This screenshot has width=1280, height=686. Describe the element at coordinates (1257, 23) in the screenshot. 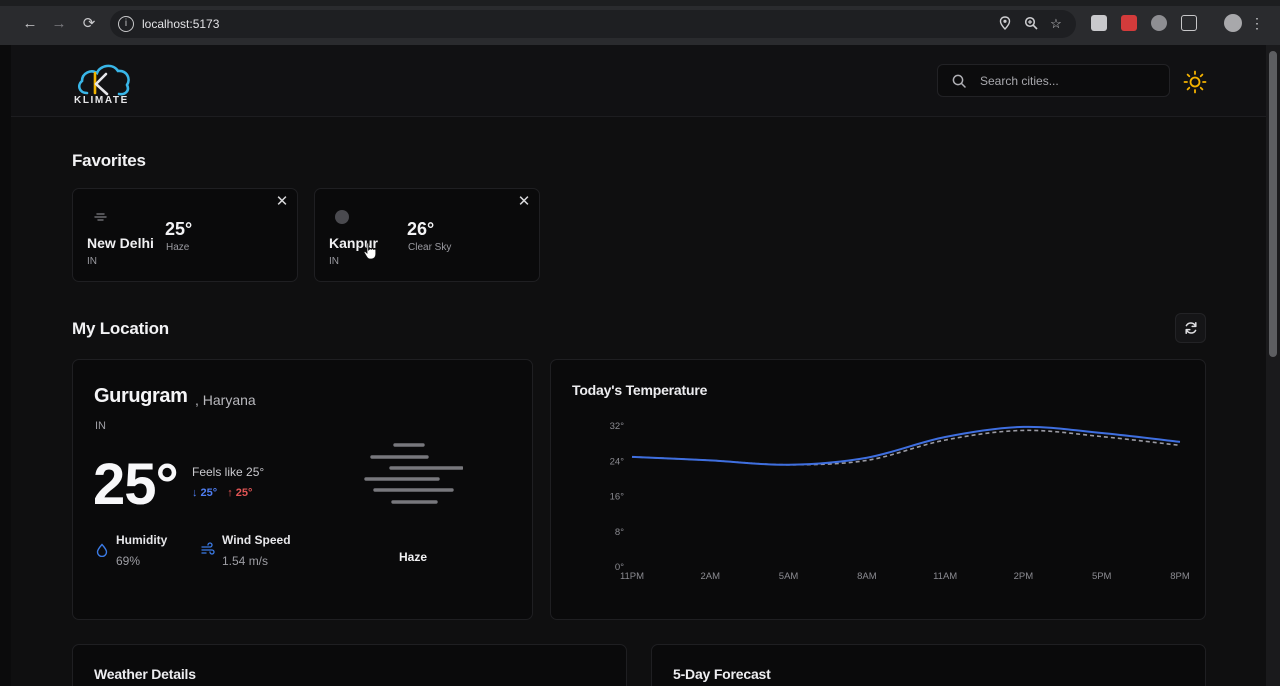

I see `menu-kebab-icon: ⋮` at that location.